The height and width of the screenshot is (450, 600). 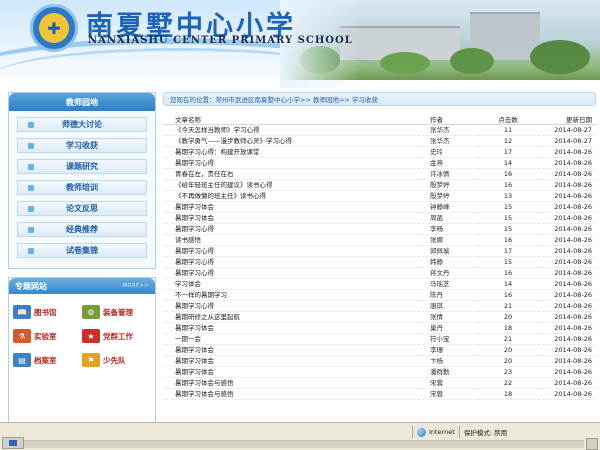 I want to click on table-row: 一期一会 符小宝 21 2014-08-26, so click(x=379, y=339).